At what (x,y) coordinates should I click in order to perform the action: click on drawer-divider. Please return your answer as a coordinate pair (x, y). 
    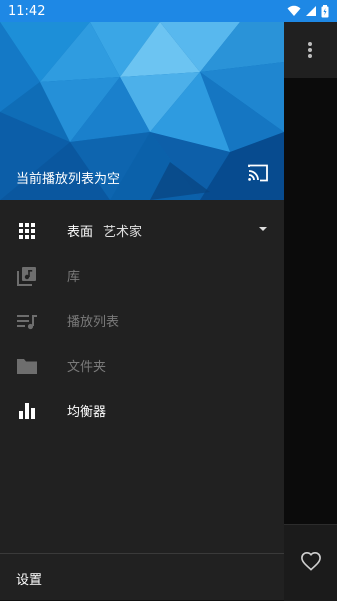
    Looking at the image, I should click on (142, 553).